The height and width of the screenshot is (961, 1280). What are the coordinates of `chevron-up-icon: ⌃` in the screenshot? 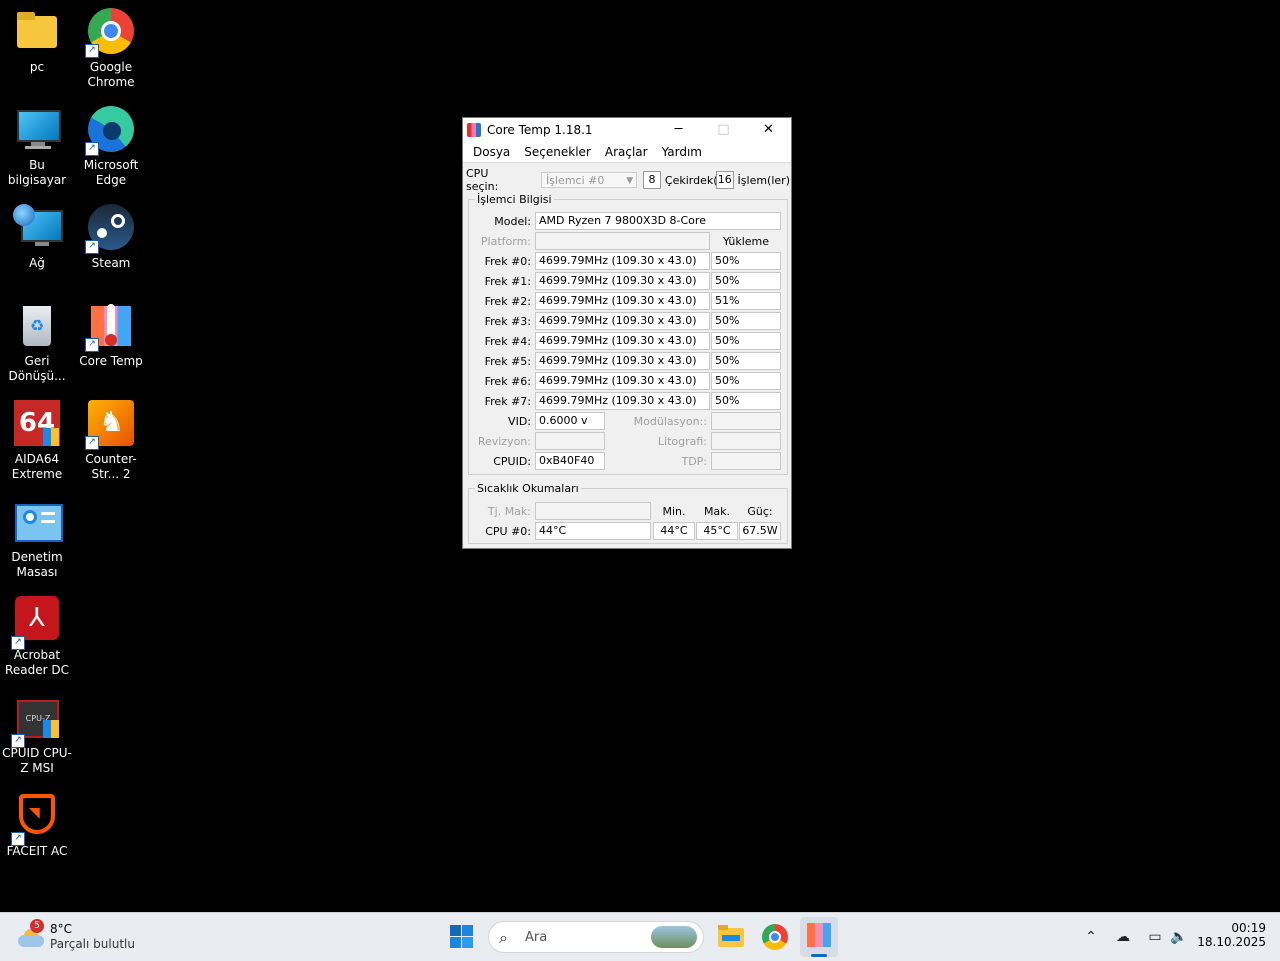 It's located at (1091, 937).